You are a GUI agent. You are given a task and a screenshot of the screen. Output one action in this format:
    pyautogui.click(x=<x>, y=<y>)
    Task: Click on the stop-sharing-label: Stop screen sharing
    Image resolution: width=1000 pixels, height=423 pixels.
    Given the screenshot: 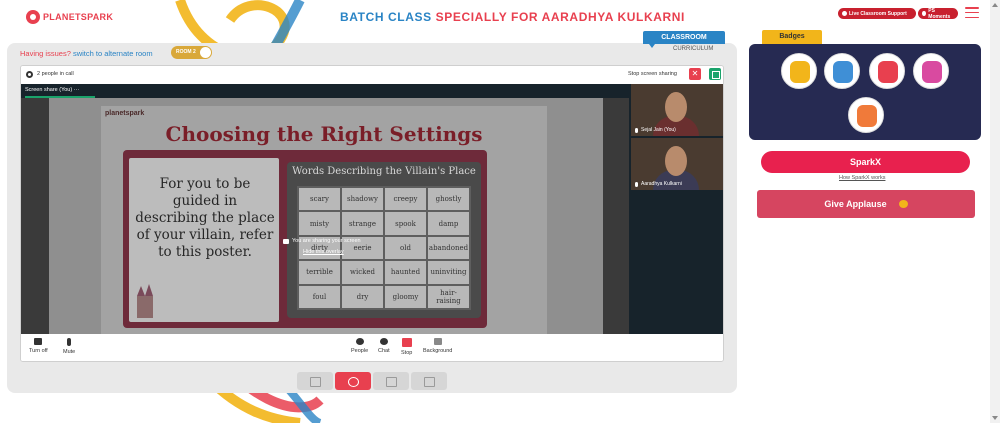 What is the action you would take?
    pyautogui.click(x=652, y=74)
    